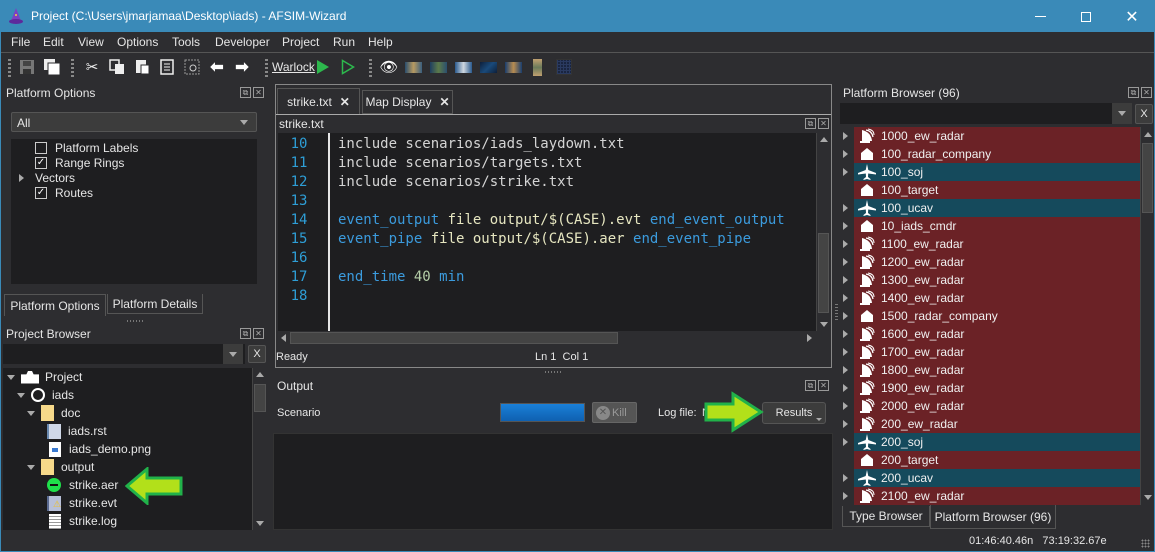 The height and width of the screenshot is (552, 1155). I want to click on tree-item-iads: iads, so click(45, 395).